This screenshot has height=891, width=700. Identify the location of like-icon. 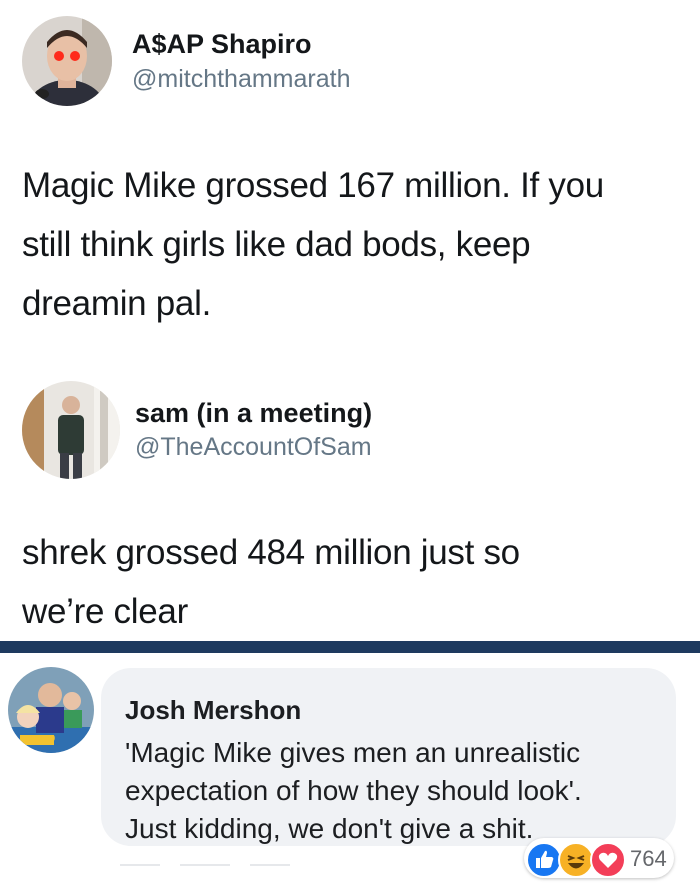
(544, 860).